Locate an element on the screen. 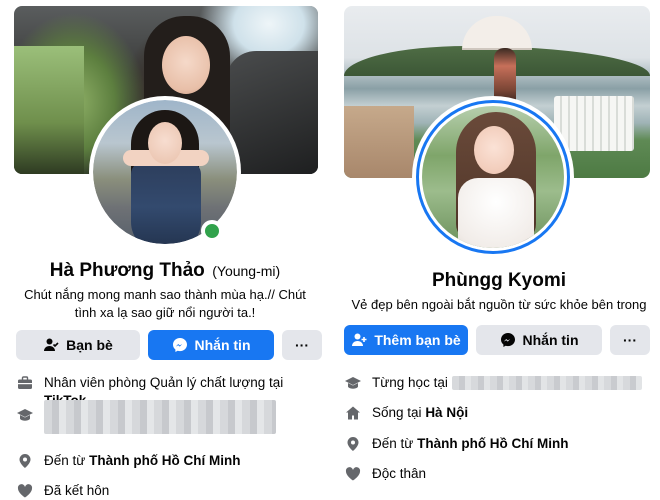 The image size is (660, 500). intro-item-relationship: Đã kết hôn is located at coordinates (166, 491).